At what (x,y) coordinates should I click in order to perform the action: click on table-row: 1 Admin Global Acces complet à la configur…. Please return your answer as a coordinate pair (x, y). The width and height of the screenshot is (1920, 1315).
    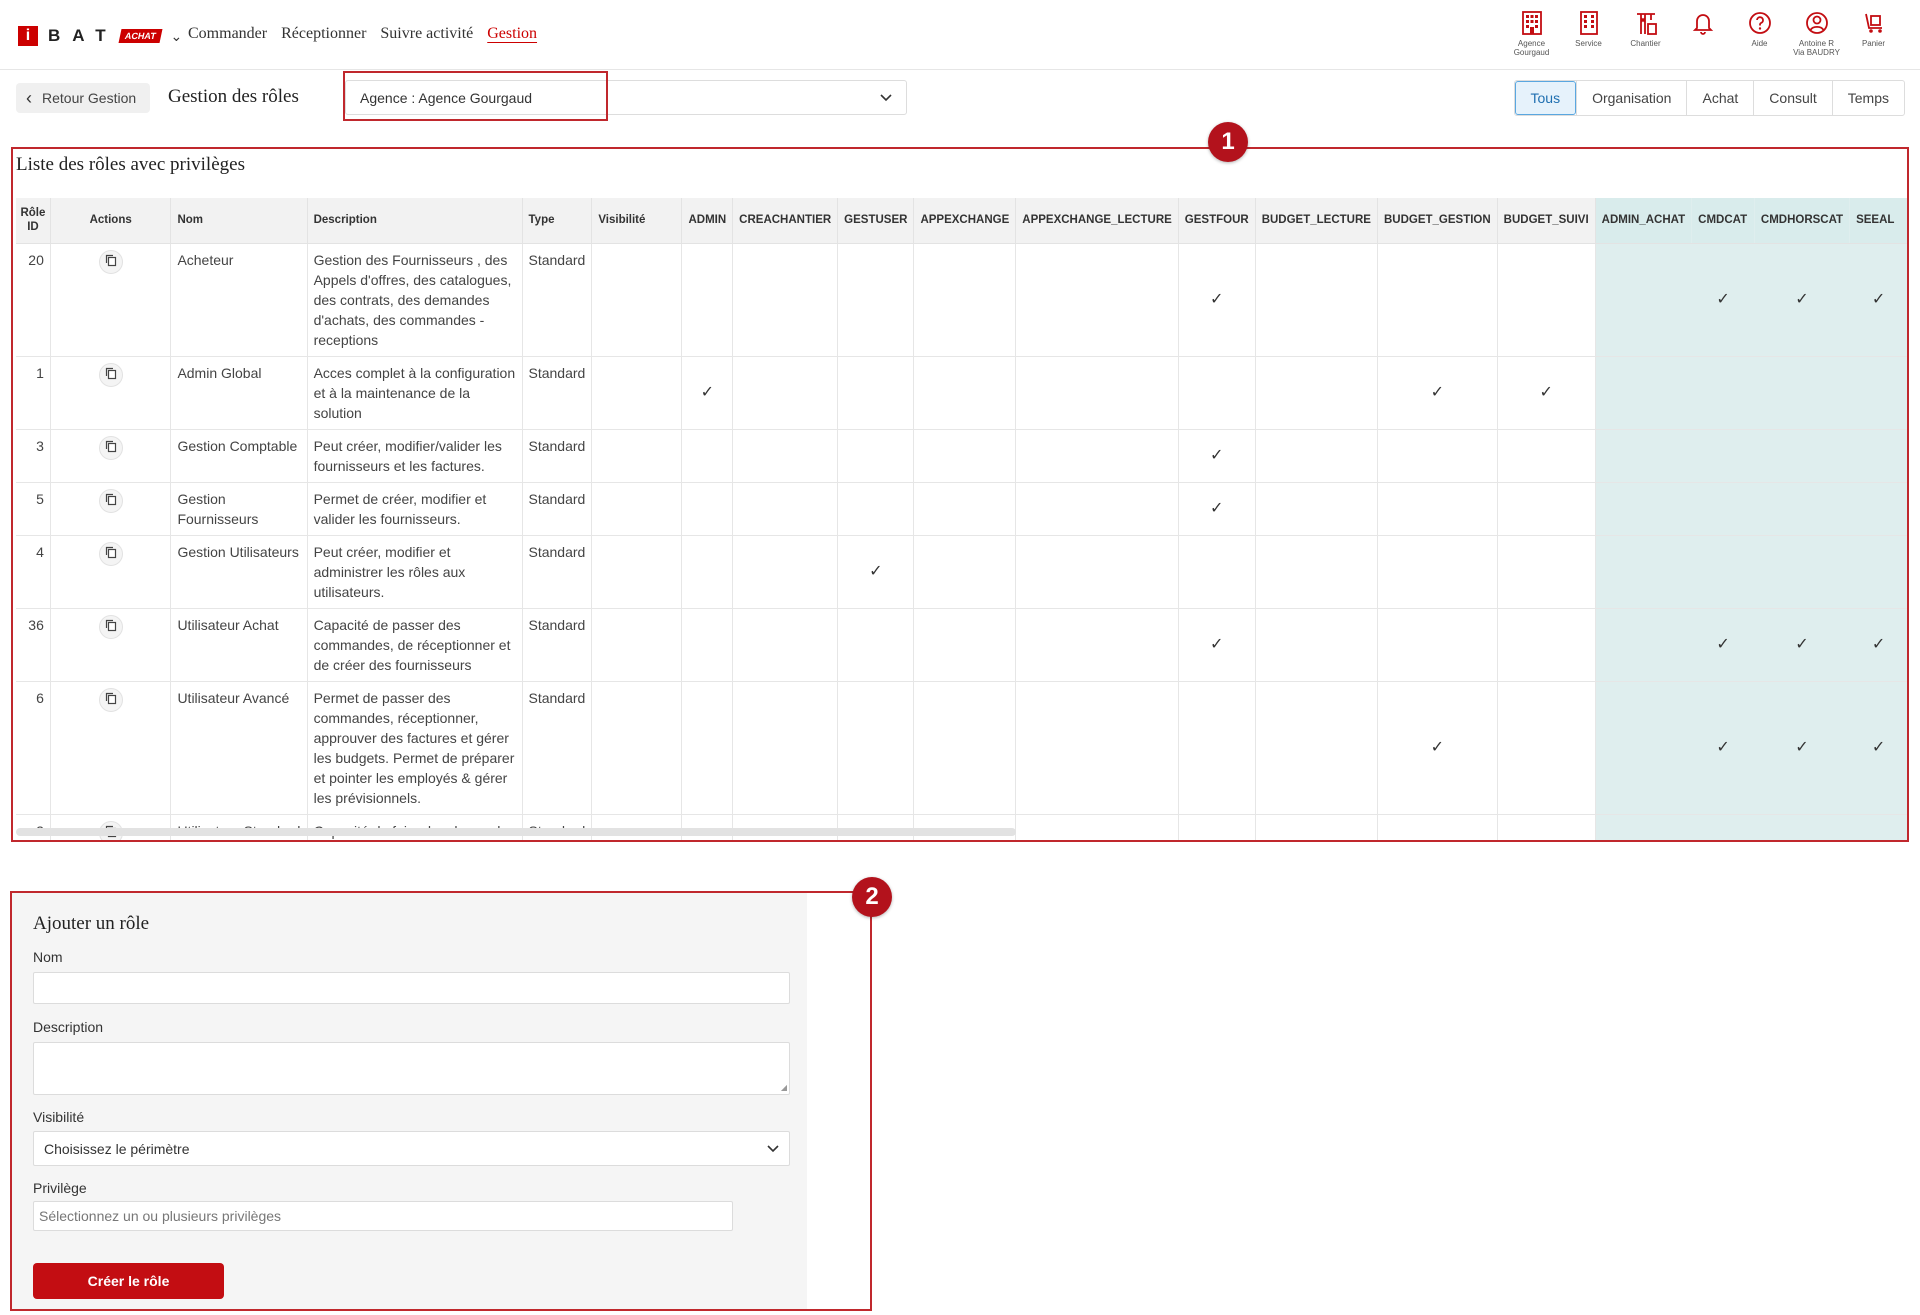
    Looking at the image, I should click on (962, 393).